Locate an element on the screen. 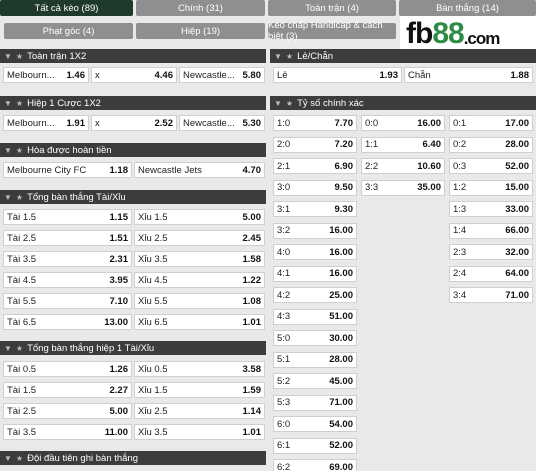  market-header-full-time-1x2: ▼ ★ Toàn trận 1X2 is located at coordinates (133, 56).